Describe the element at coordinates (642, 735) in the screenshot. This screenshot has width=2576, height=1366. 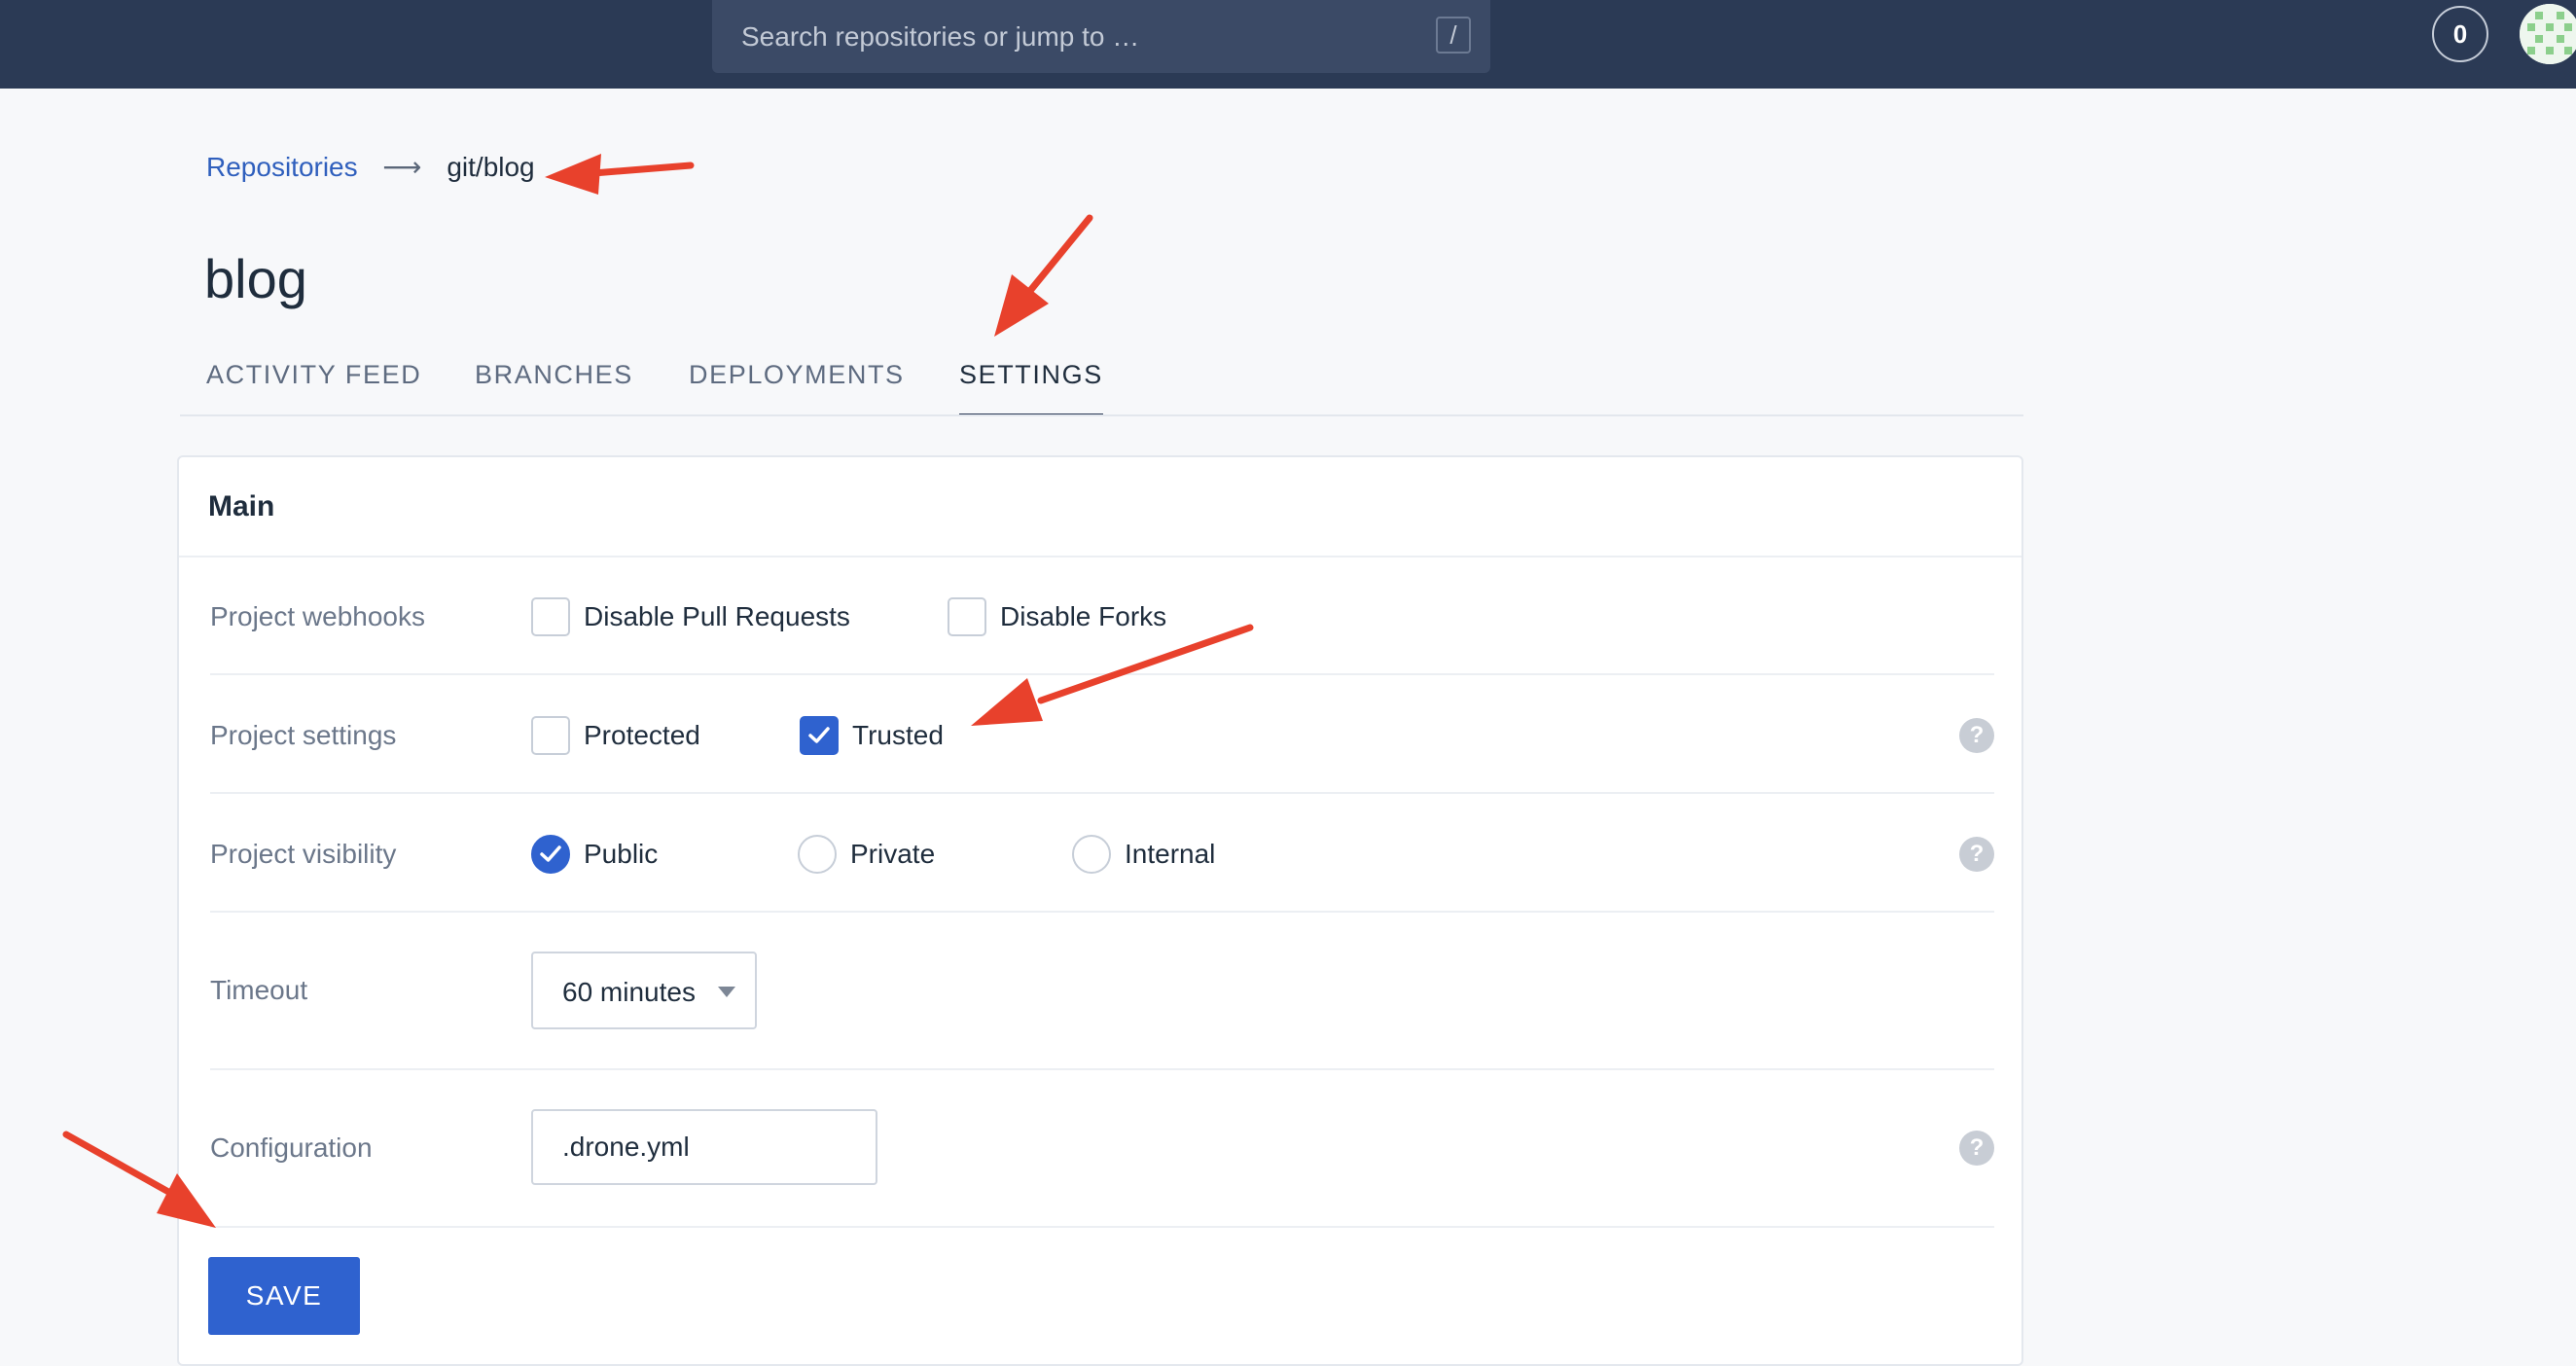
I see `protected-label: Protected` at that location.